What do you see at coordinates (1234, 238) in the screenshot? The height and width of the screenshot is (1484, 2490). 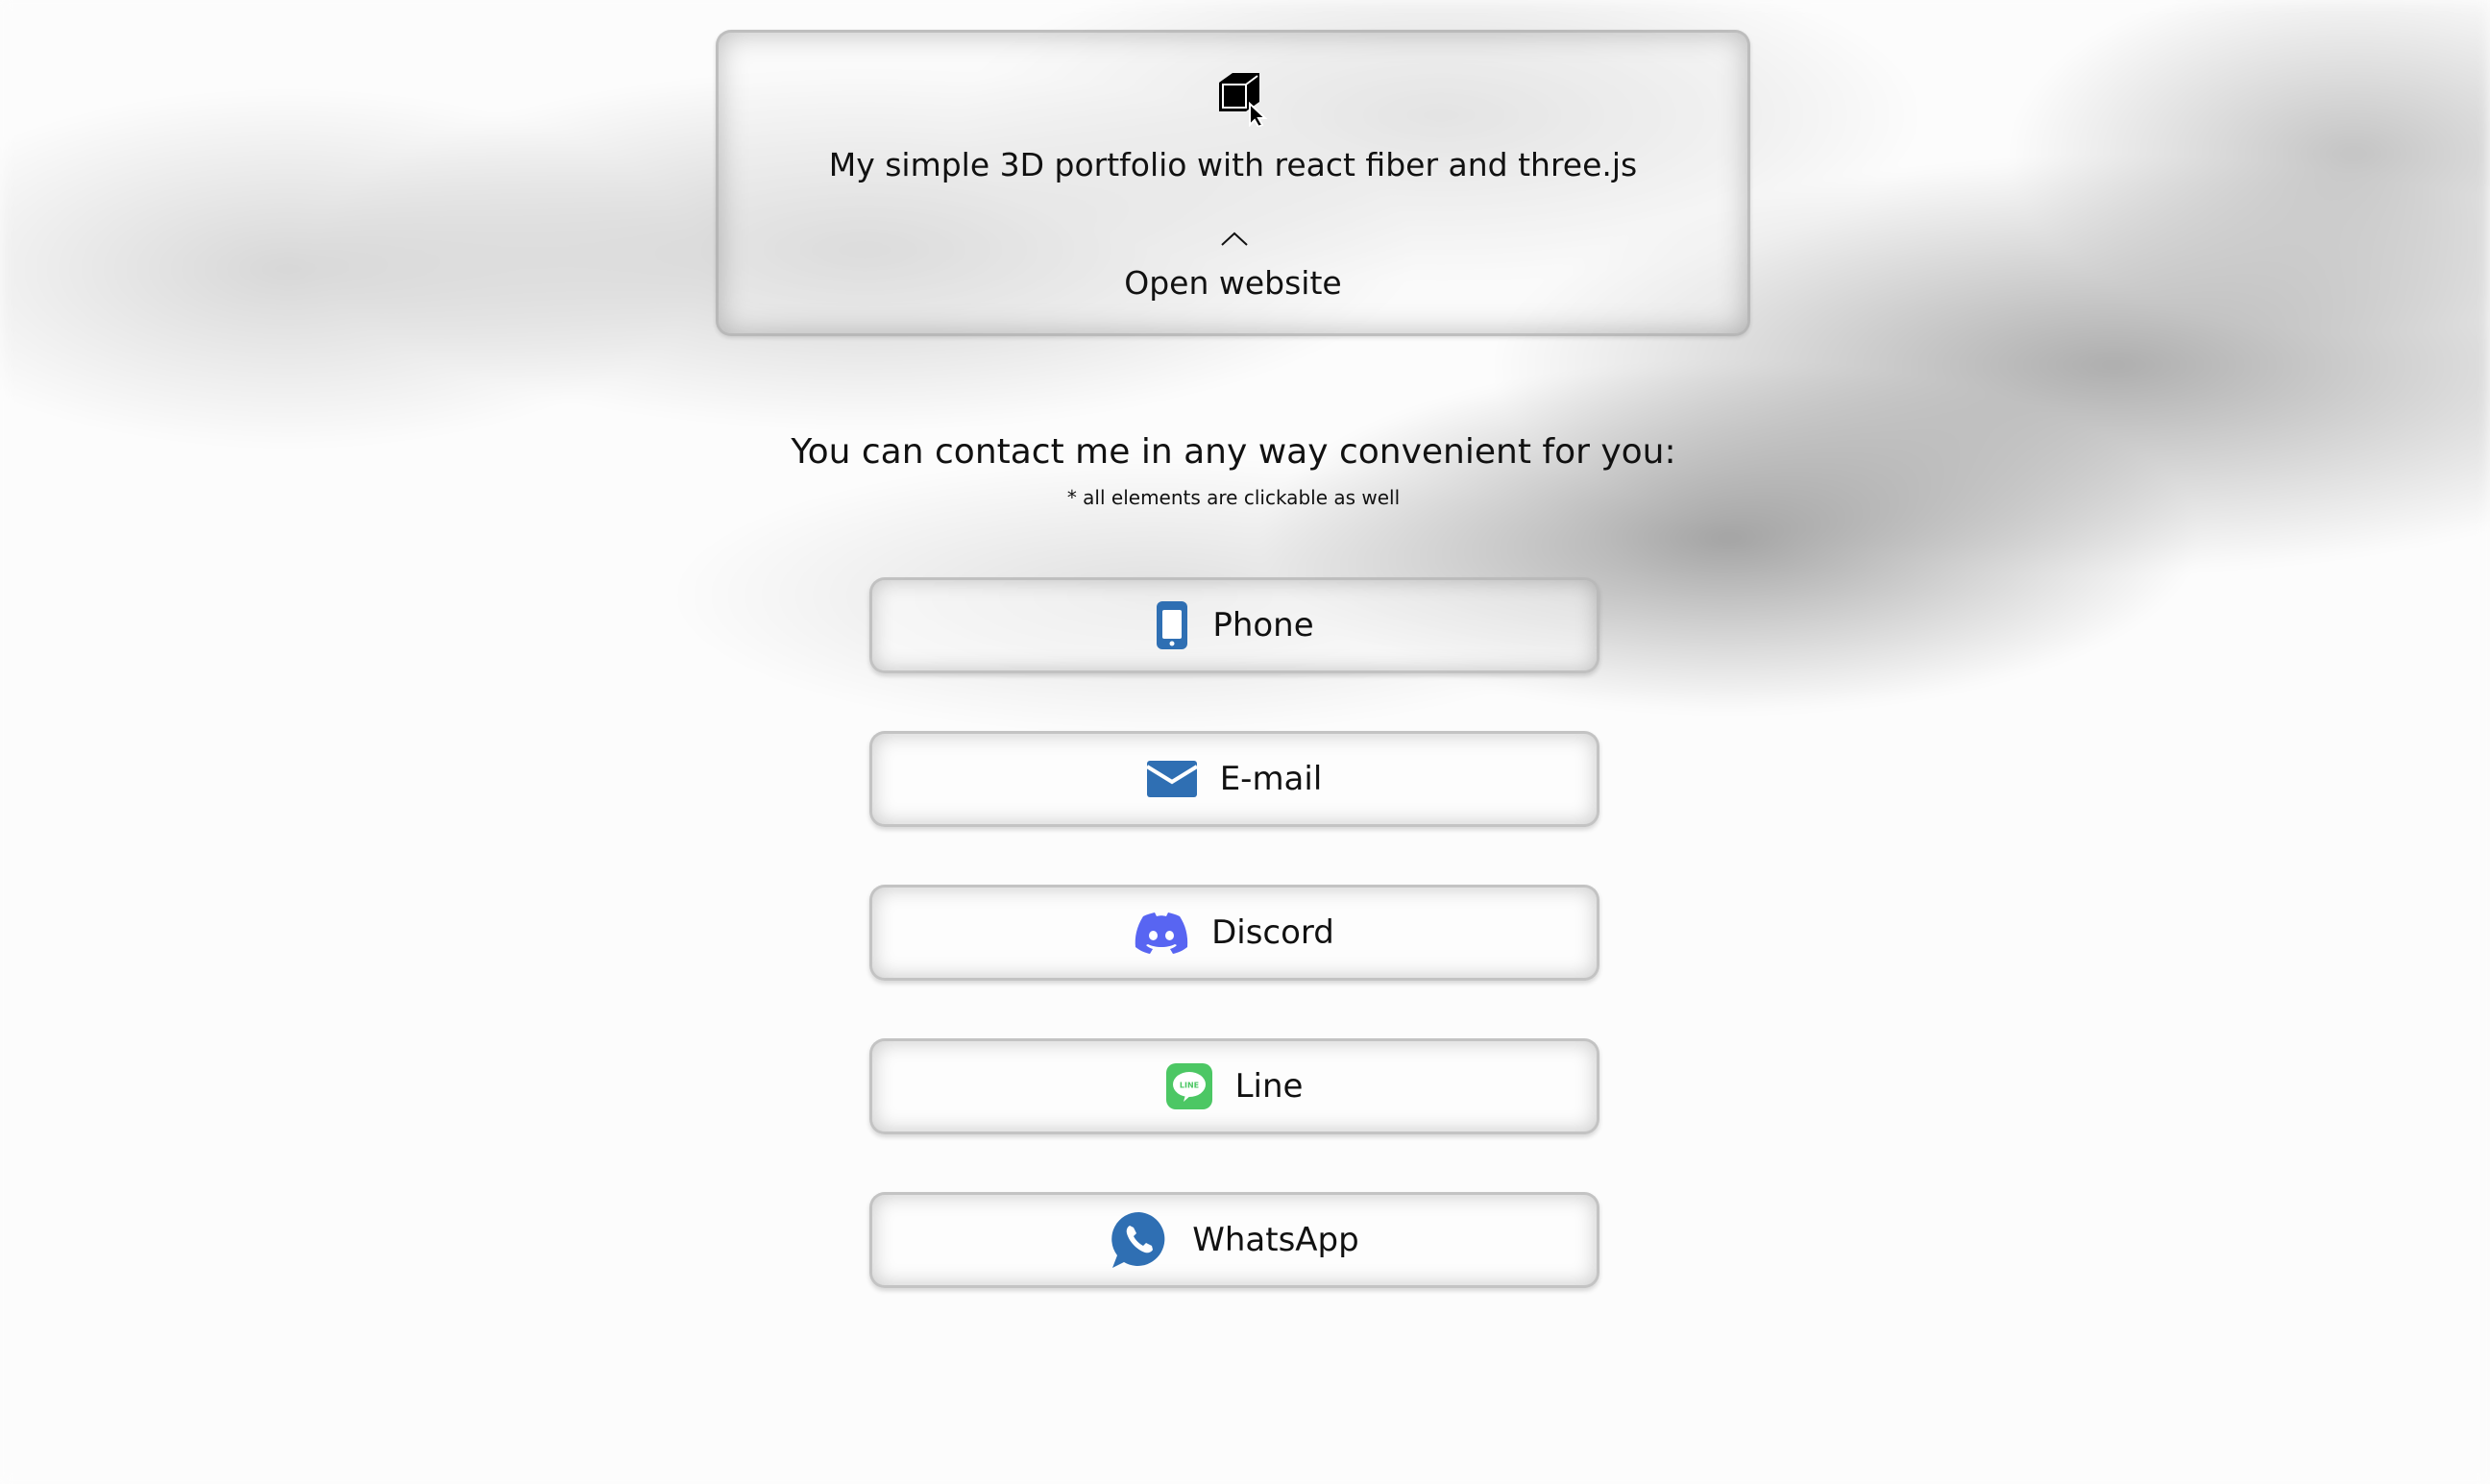 I see `chevron-up-icon` at bounding box center [1234, 238].